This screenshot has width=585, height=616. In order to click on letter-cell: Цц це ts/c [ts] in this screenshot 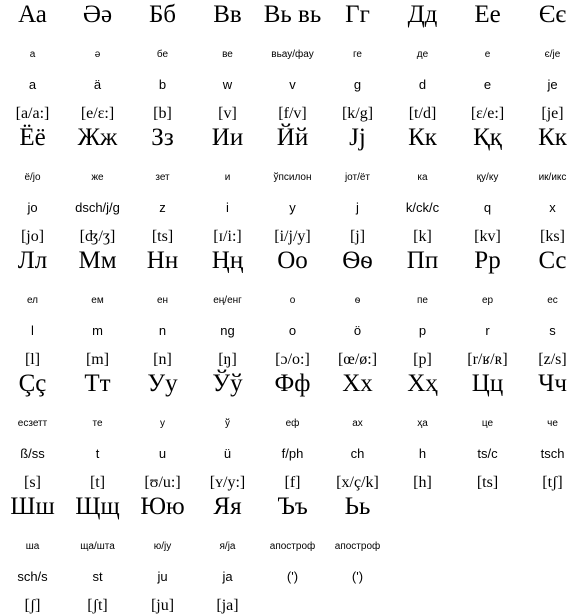, I will do `click(487, 430)`.